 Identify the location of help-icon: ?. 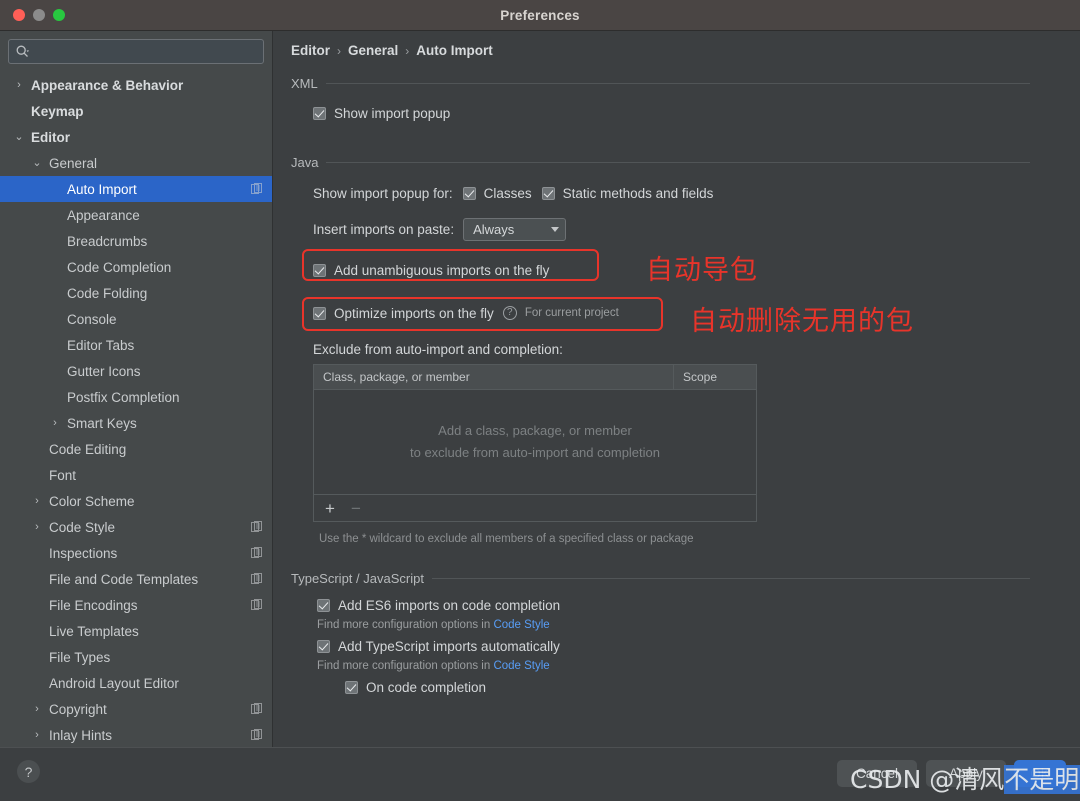
(509, 313).